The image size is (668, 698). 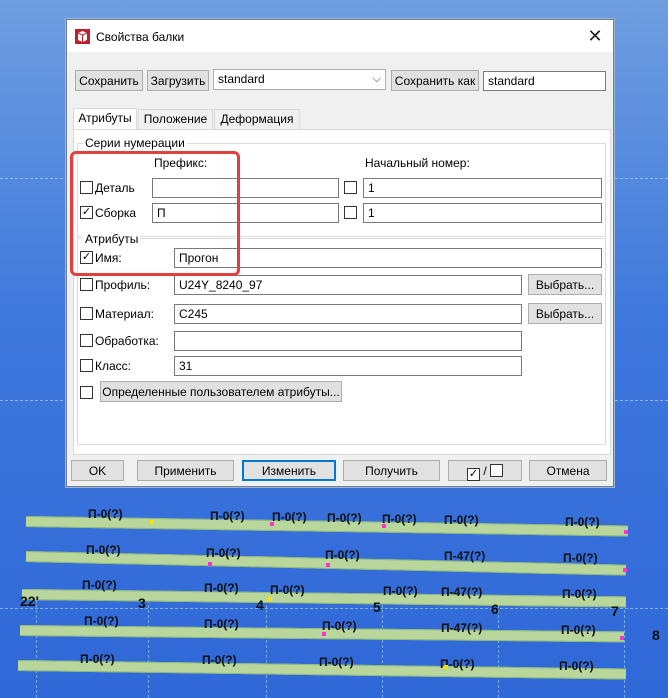 I want to click on checked-box-icon: ✓, so click(x=473, y=474).